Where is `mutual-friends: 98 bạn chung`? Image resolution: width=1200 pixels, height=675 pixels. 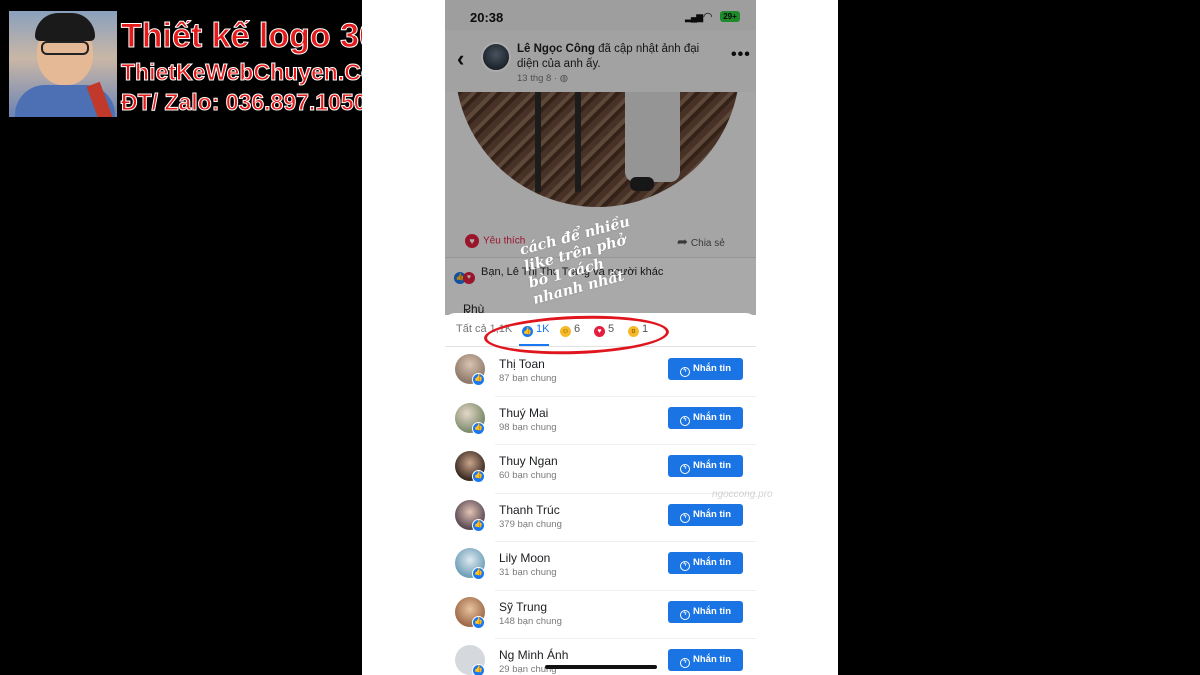
mutual-friends: 98 bạn chung is located at coordinates (528, 427).